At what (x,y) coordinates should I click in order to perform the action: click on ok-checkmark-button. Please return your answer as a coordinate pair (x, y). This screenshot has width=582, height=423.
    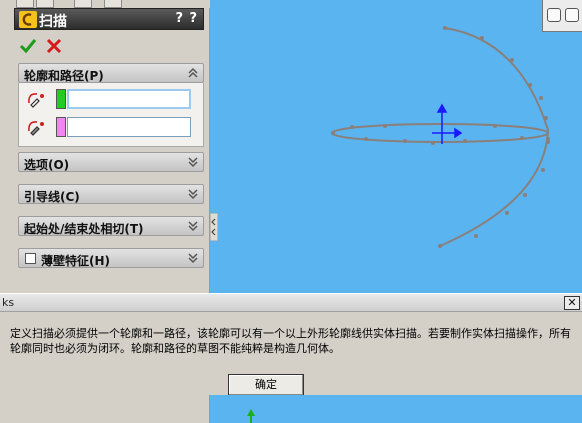
    Looking at the image, I should click on (28, 46).